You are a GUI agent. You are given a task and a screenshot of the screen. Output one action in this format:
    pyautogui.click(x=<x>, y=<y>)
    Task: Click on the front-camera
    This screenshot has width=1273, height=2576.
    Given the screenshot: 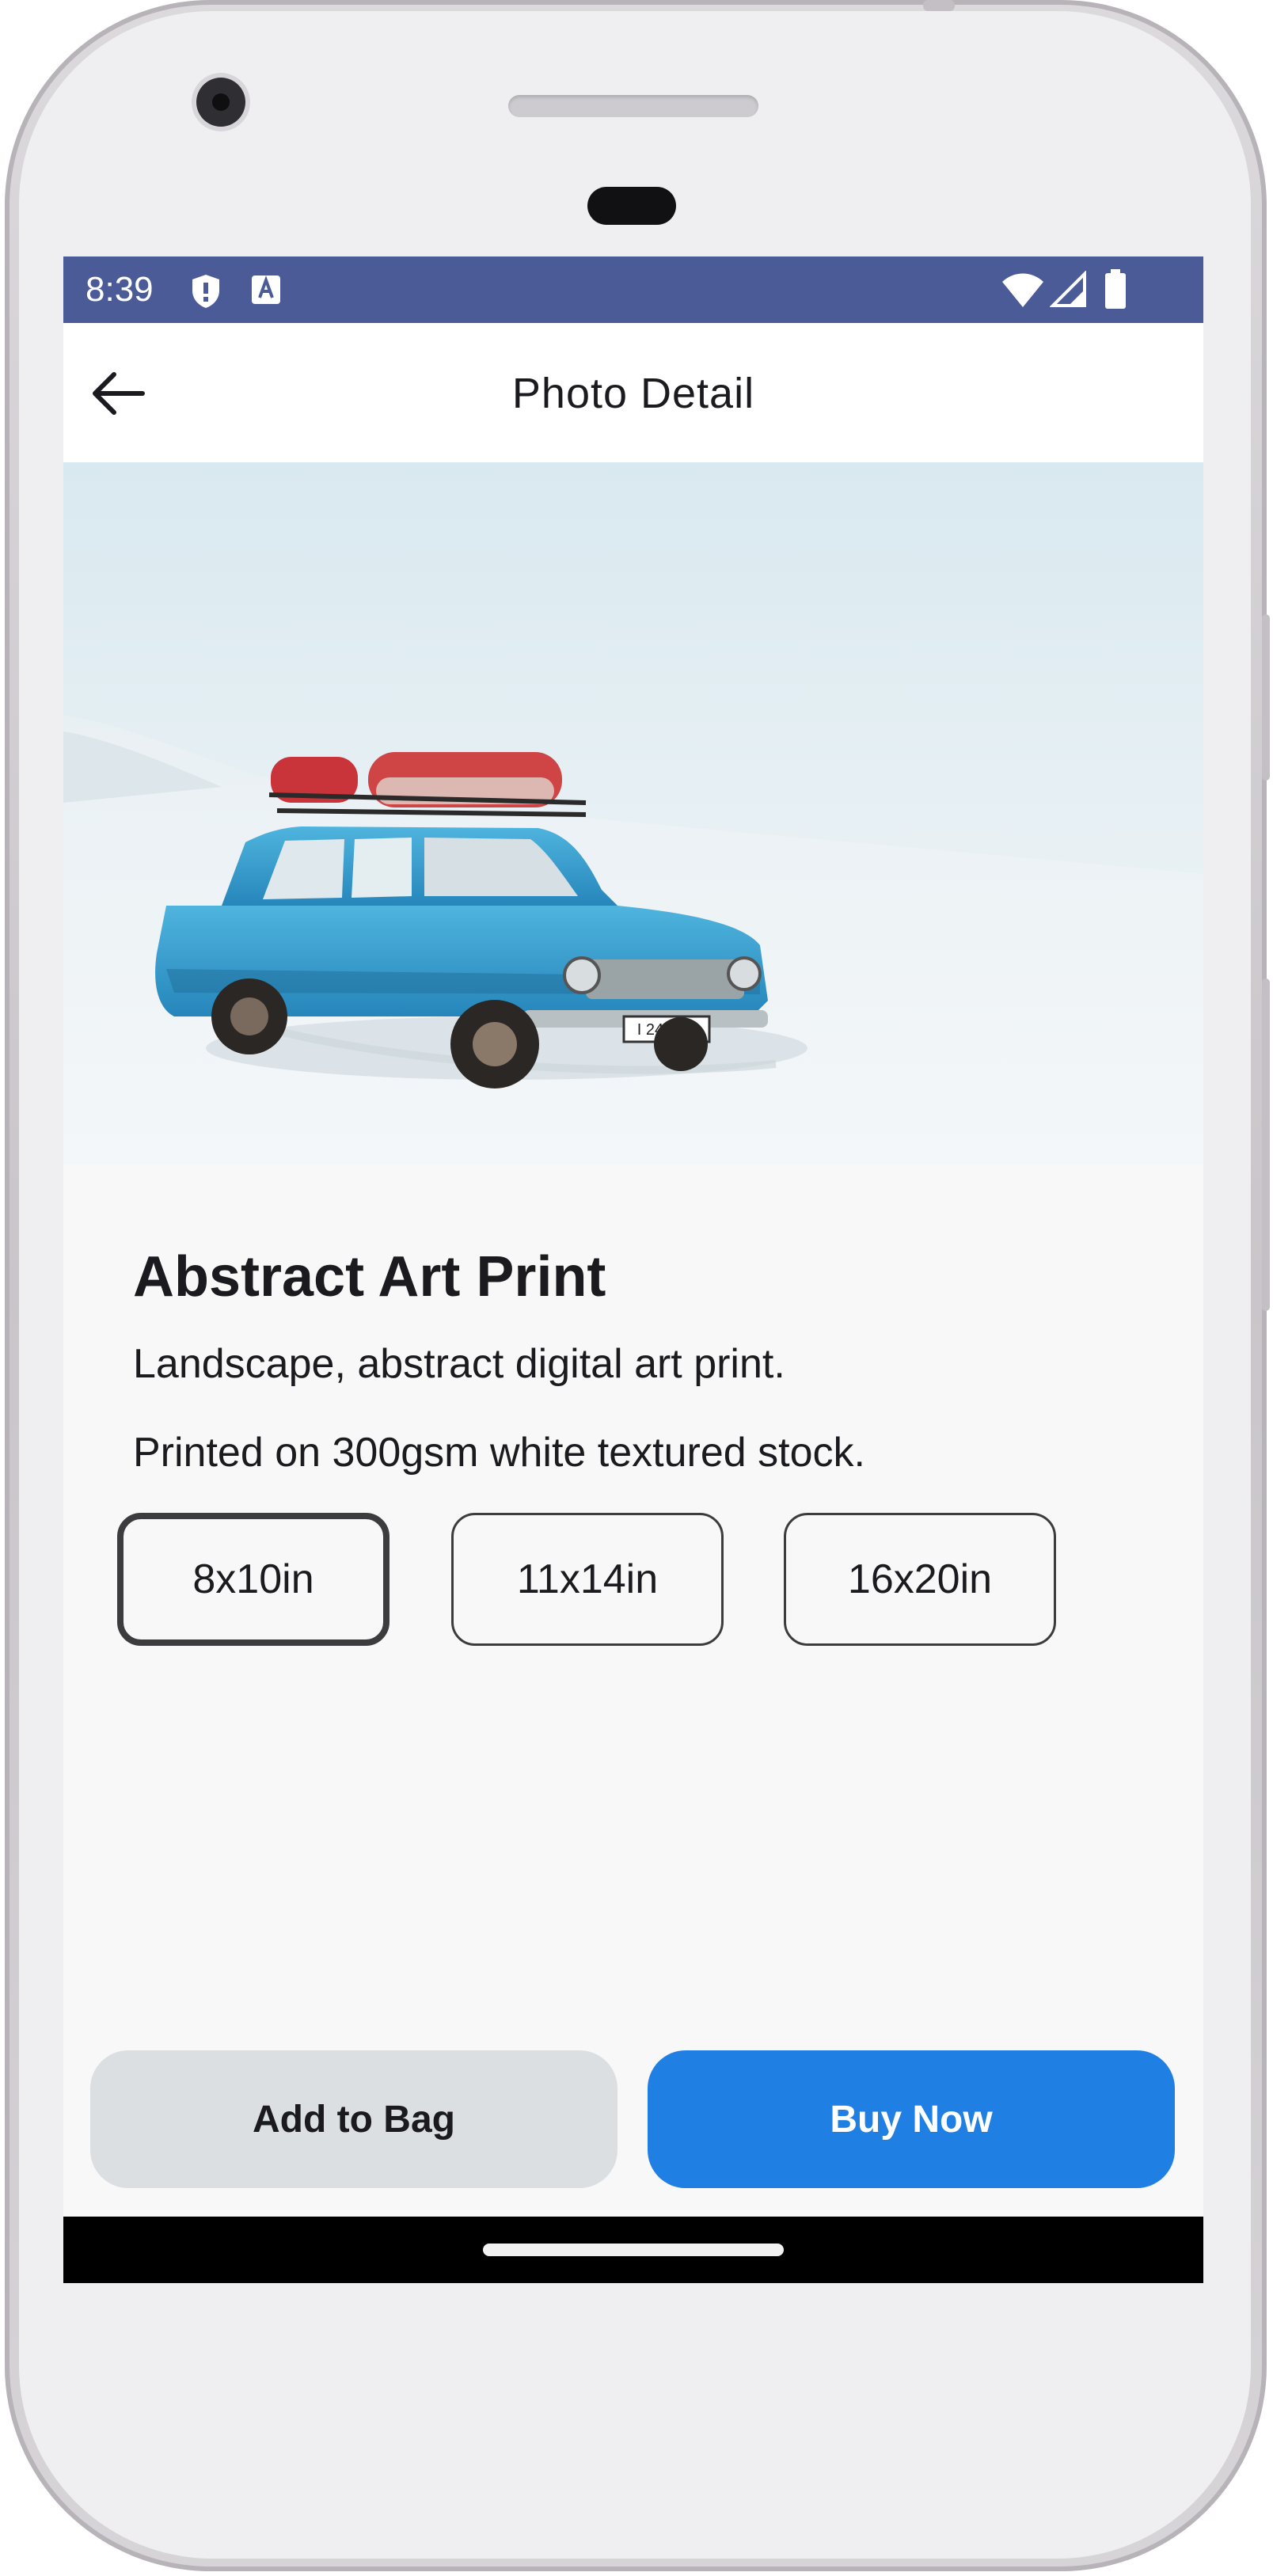 What is the action you would take?
    pyautogui.click(x=220, y=102)
    